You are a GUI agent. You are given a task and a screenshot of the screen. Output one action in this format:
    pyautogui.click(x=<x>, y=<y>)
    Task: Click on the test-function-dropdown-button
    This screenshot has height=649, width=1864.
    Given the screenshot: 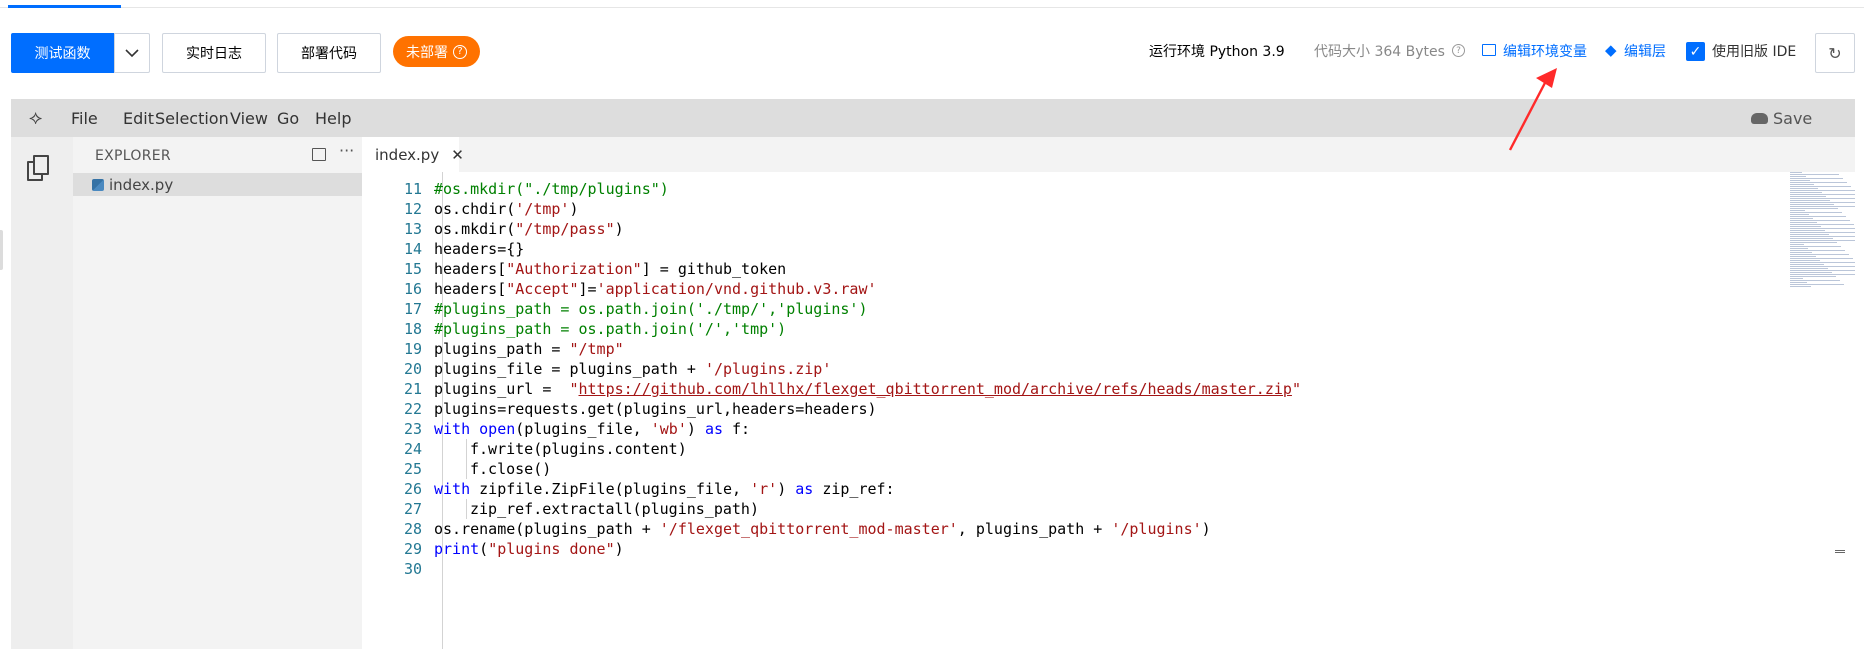 What is the action you would take?
    pyautogui.click(x=132, y=53)
    